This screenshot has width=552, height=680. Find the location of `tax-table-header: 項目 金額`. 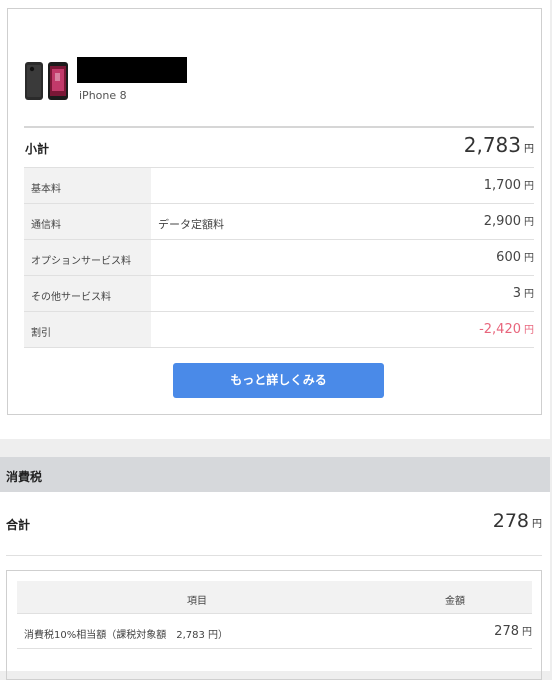

tax-table-header: 項目 金額 is located at coordinates (274, 597).